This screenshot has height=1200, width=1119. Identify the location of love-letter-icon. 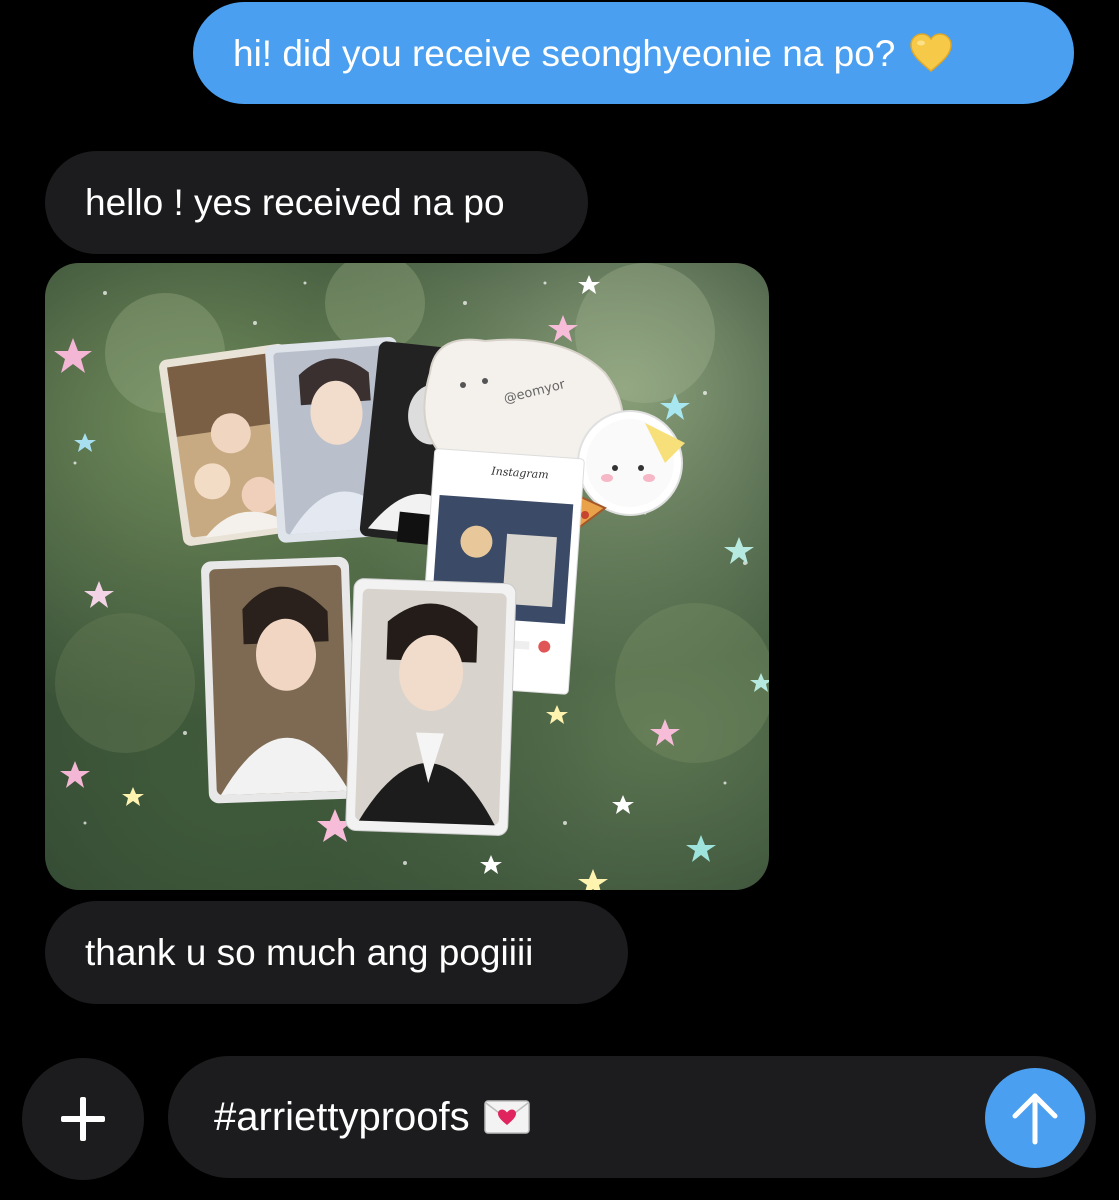
(506, 1117).